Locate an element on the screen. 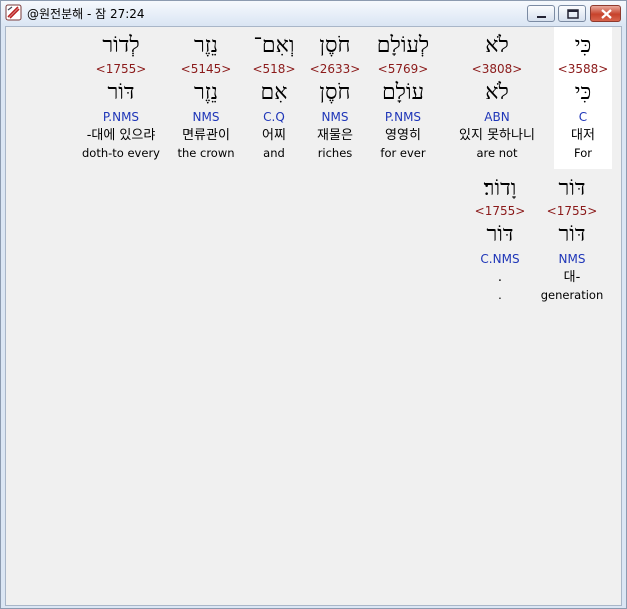  hebrew-surface: נֵזֶר is located at coordinates (206, 45).